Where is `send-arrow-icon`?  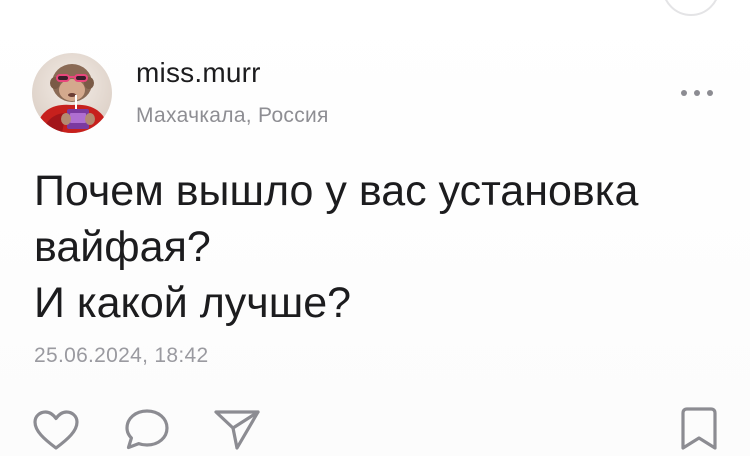
send-arrow-icon is located at coordinates (237, 430).